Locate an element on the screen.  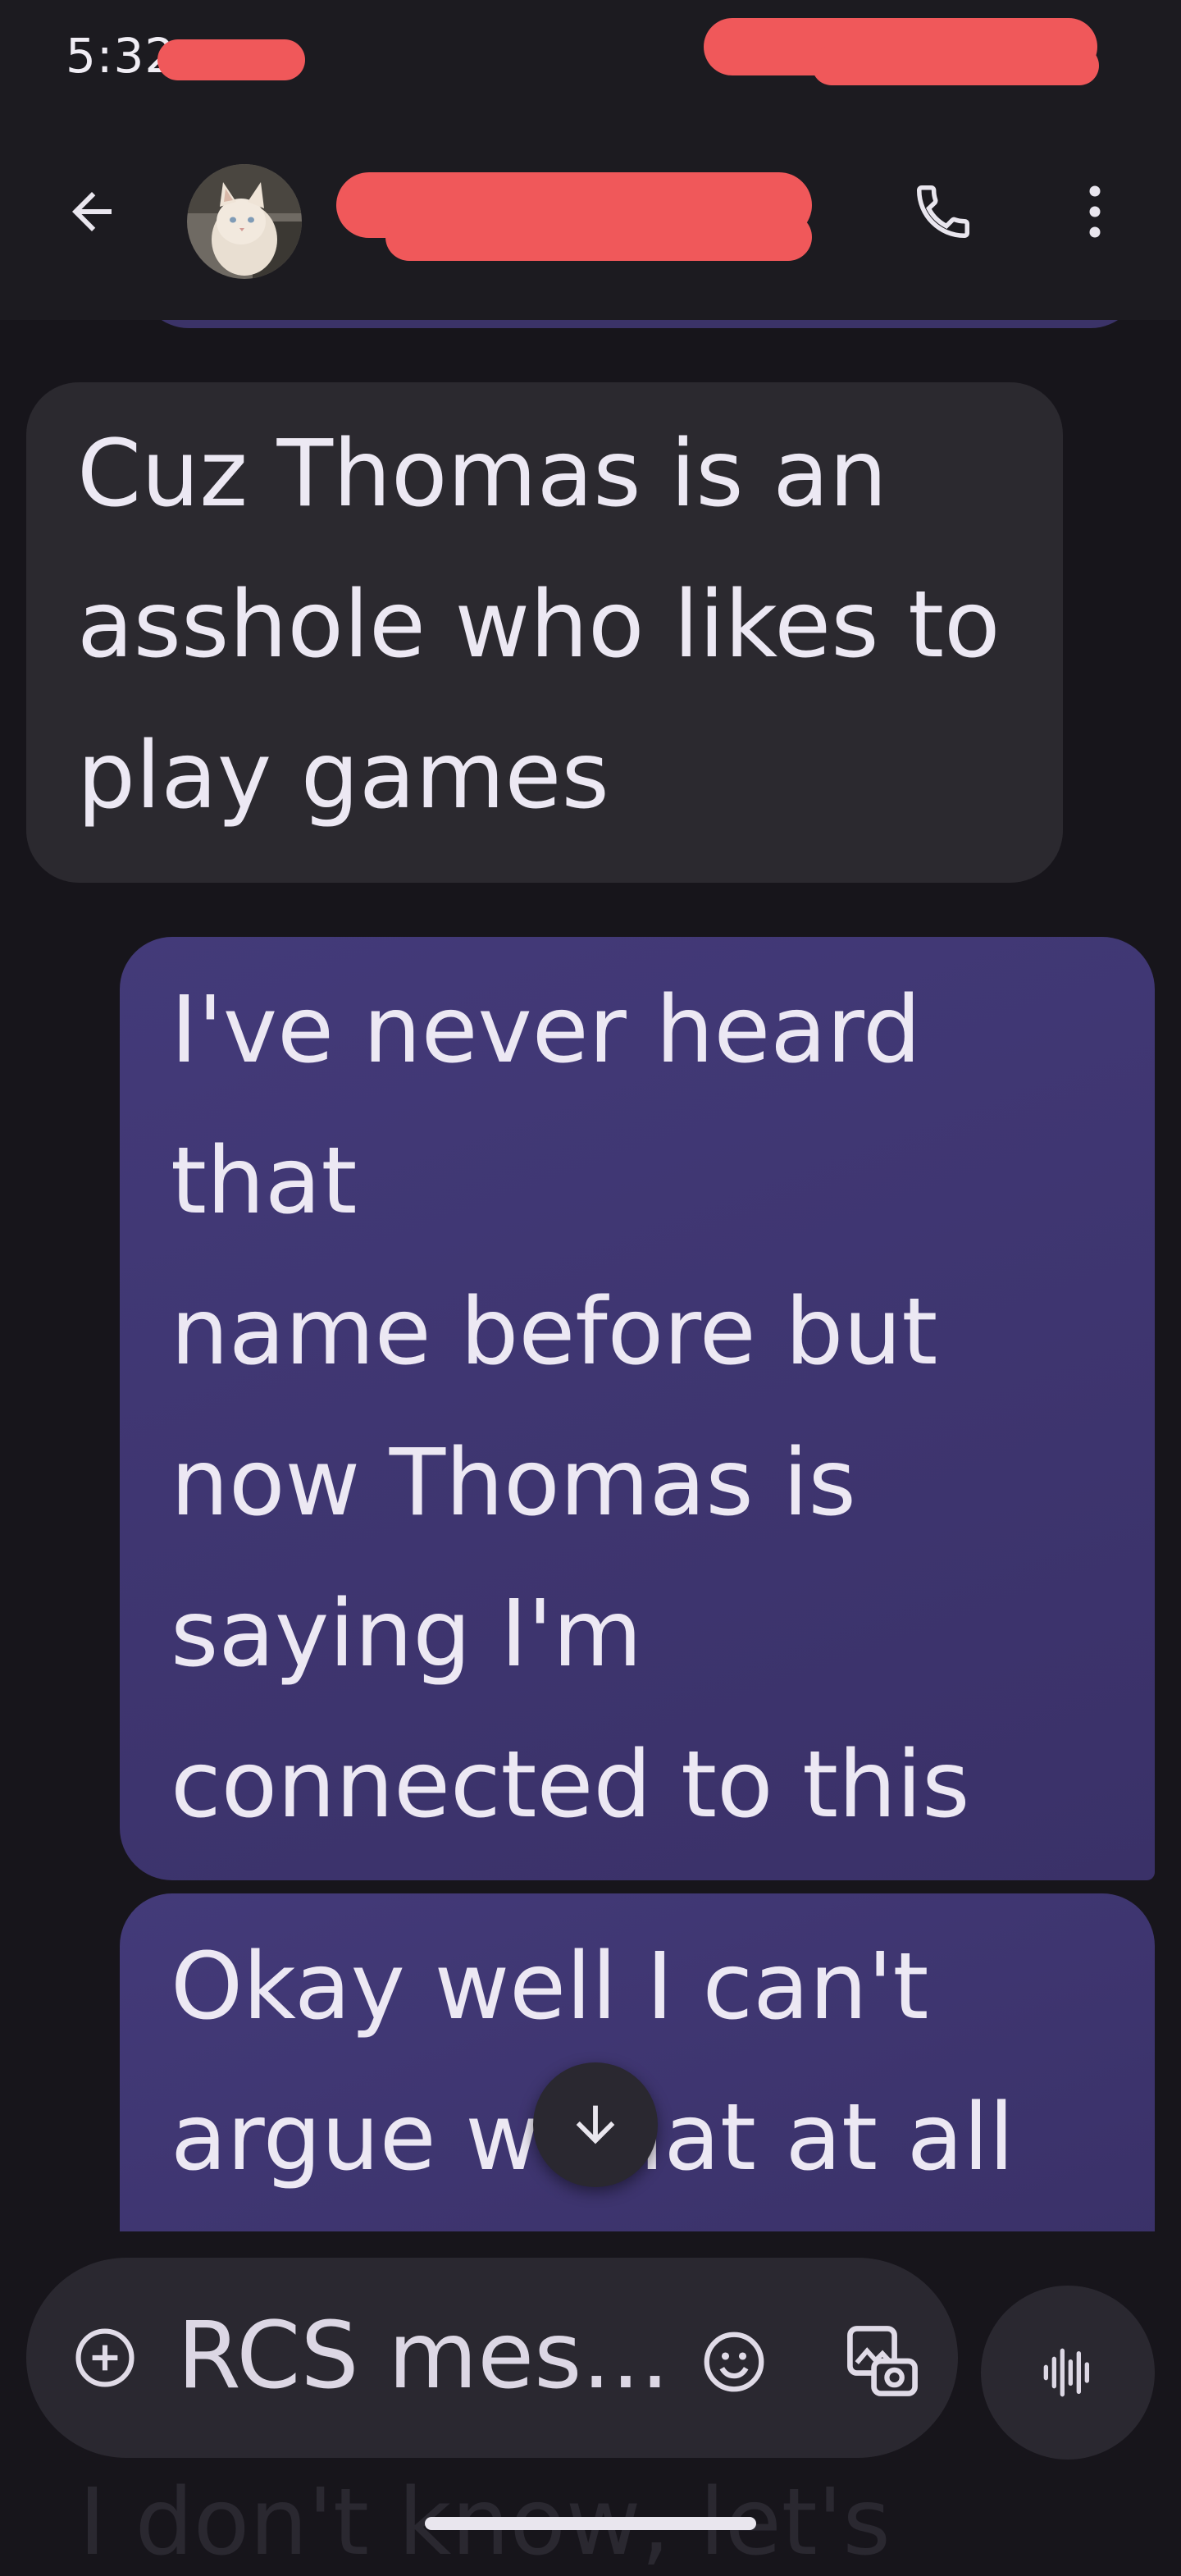
contact-avatar is located at coordinates (245, 221).